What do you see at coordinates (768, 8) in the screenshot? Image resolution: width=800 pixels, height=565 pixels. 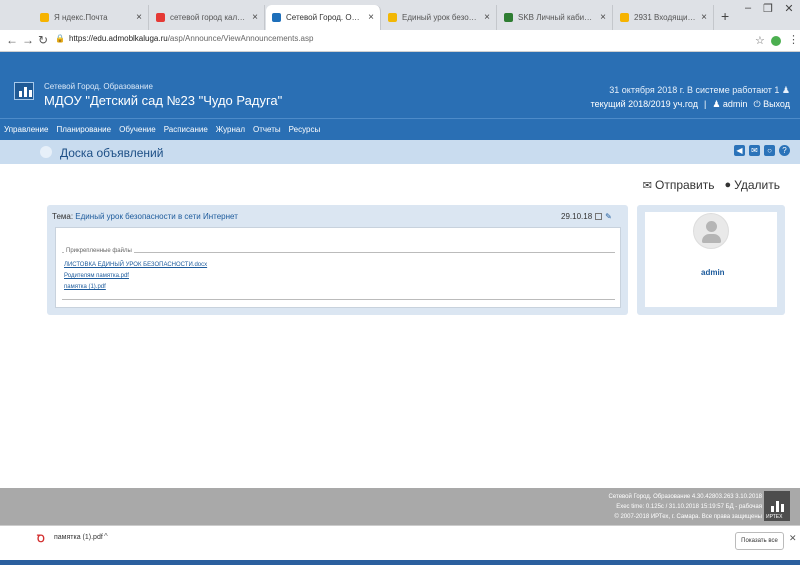 I see `maximize-icon: ❐` at bounding box center [768, 8].